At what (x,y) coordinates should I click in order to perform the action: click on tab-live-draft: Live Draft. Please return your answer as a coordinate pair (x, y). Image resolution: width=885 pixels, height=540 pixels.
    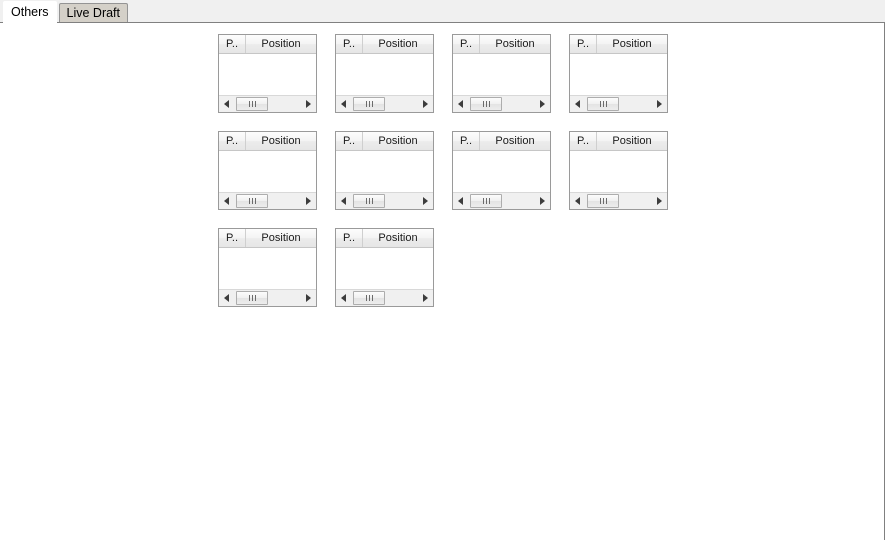
    Looking at the image, I should click on (93, 13).